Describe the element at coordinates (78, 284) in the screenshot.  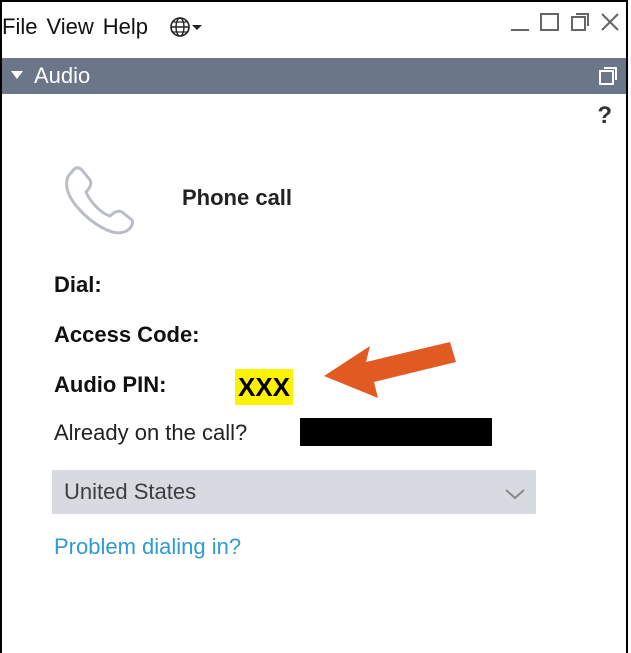
I see `dial-label: Dial:` at that location.